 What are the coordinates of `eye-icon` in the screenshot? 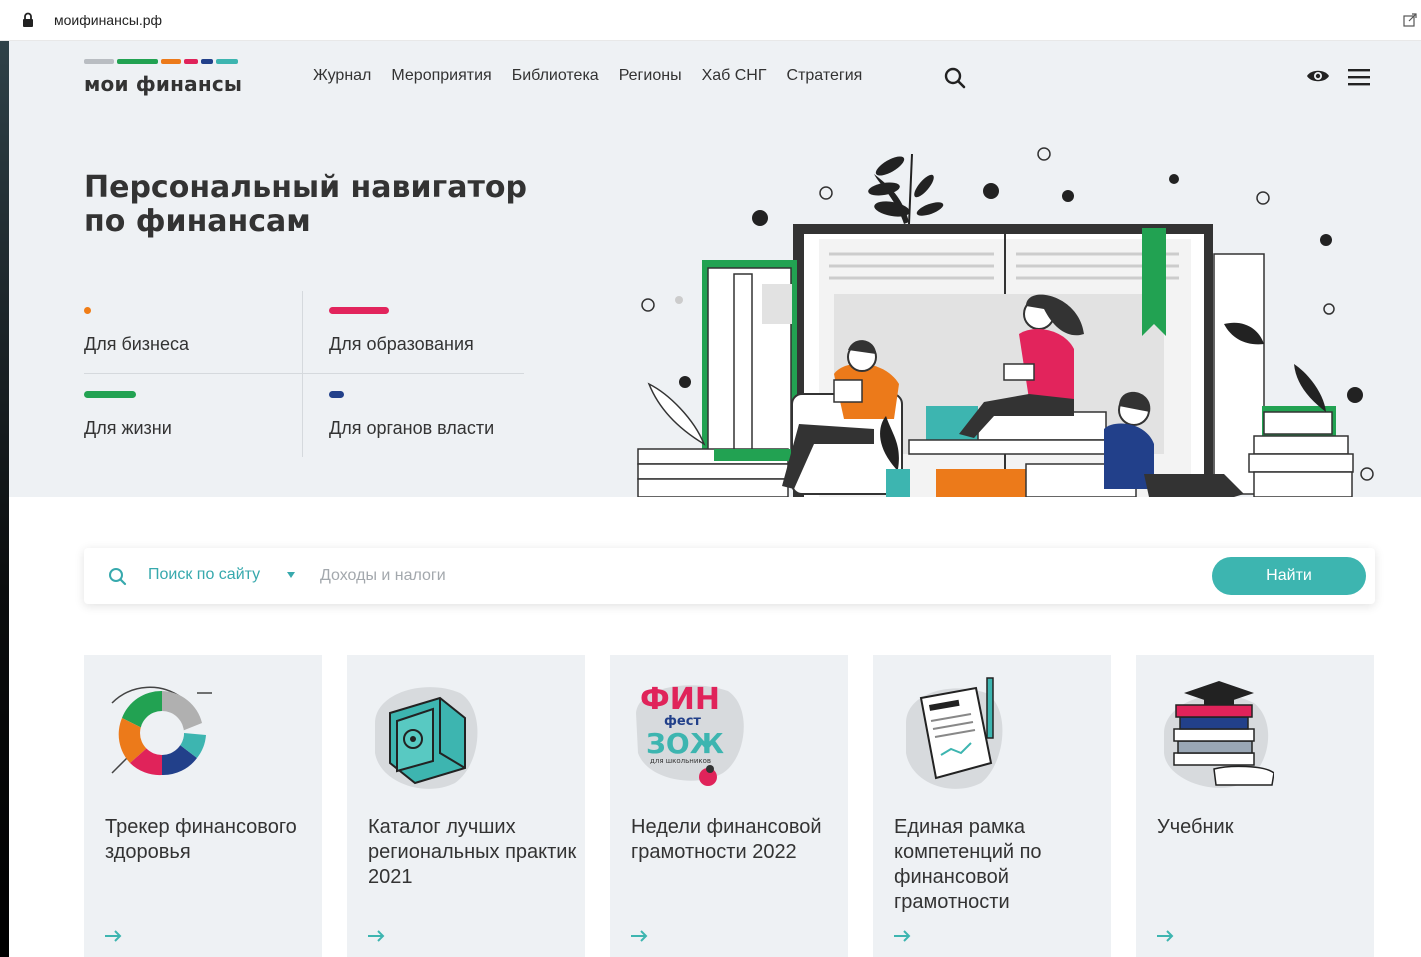 It's located at (1318, 76).